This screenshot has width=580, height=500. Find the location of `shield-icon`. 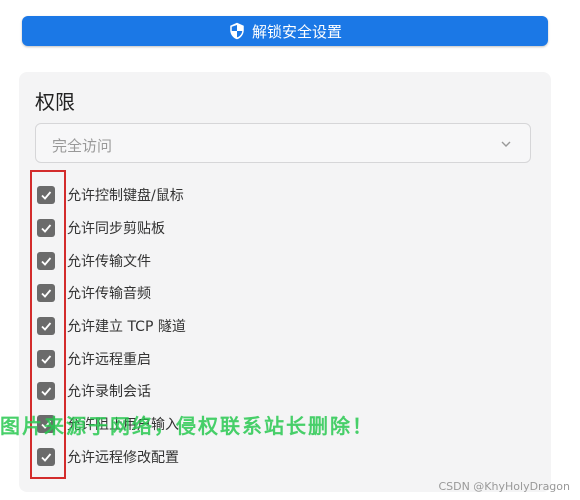

shield-icon is located at coordinates (237, 31).